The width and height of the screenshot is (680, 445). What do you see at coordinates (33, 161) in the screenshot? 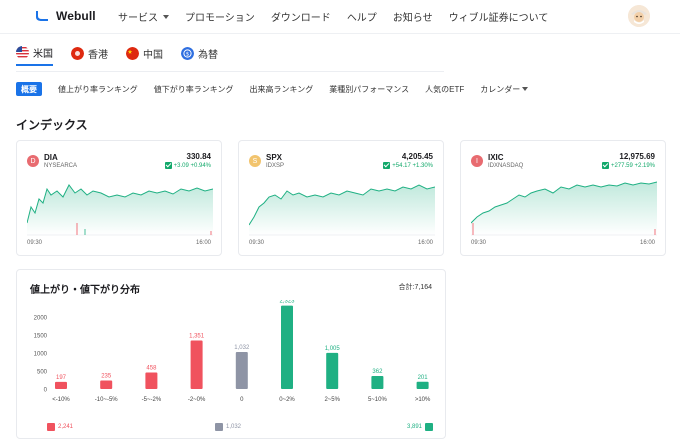
I see `dia-icon: D` at bounding box center [33, 161].